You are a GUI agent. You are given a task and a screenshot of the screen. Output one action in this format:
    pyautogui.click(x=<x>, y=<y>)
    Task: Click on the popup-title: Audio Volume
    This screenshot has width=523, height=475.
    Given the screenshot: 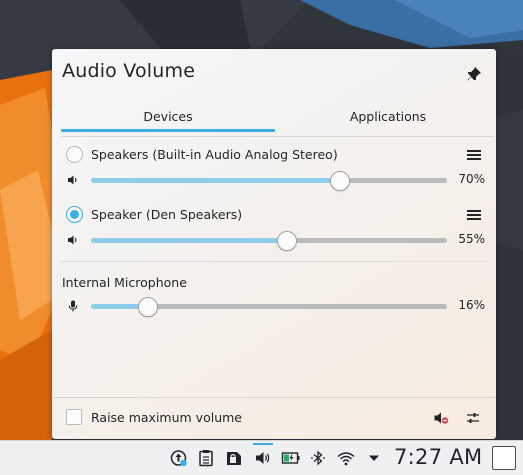 What is the action you would take?
    pyautogui.click(x=129, y=71)
    